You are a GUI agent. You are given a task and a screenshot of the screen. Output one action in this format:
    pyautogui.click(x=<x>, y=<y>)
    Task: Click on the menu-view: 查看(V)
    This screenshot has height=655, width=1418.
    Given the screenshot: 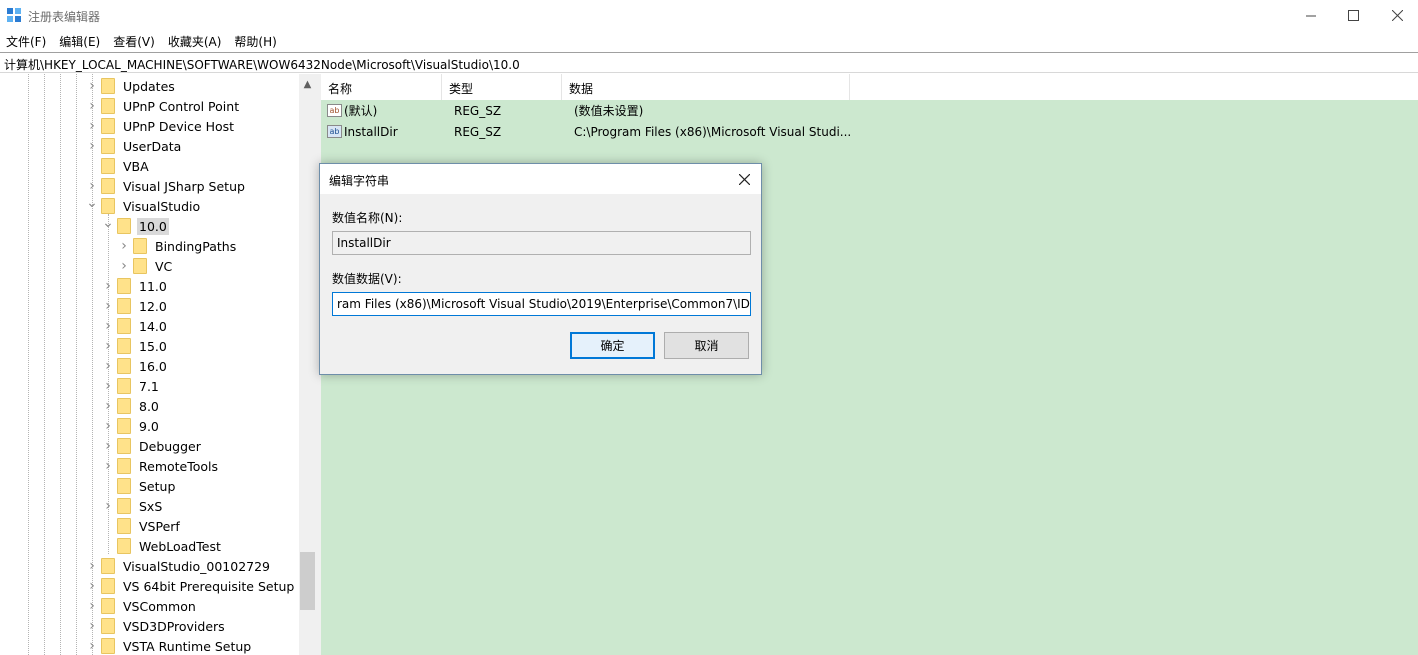 What is the action you would take?
    pyautogui.click(x=134, y=41)
    